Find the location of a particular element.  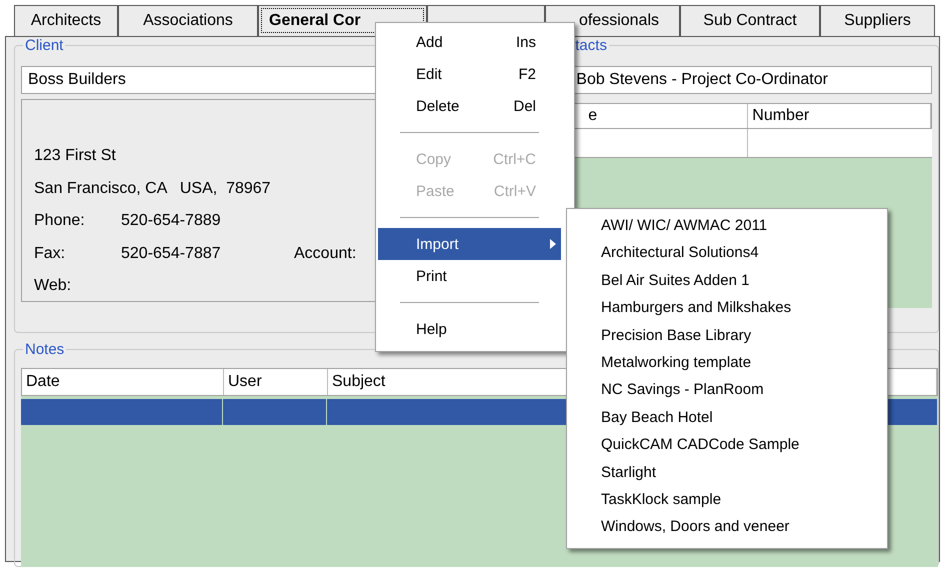

field-label: Account: is located at coordinates (325, 253).